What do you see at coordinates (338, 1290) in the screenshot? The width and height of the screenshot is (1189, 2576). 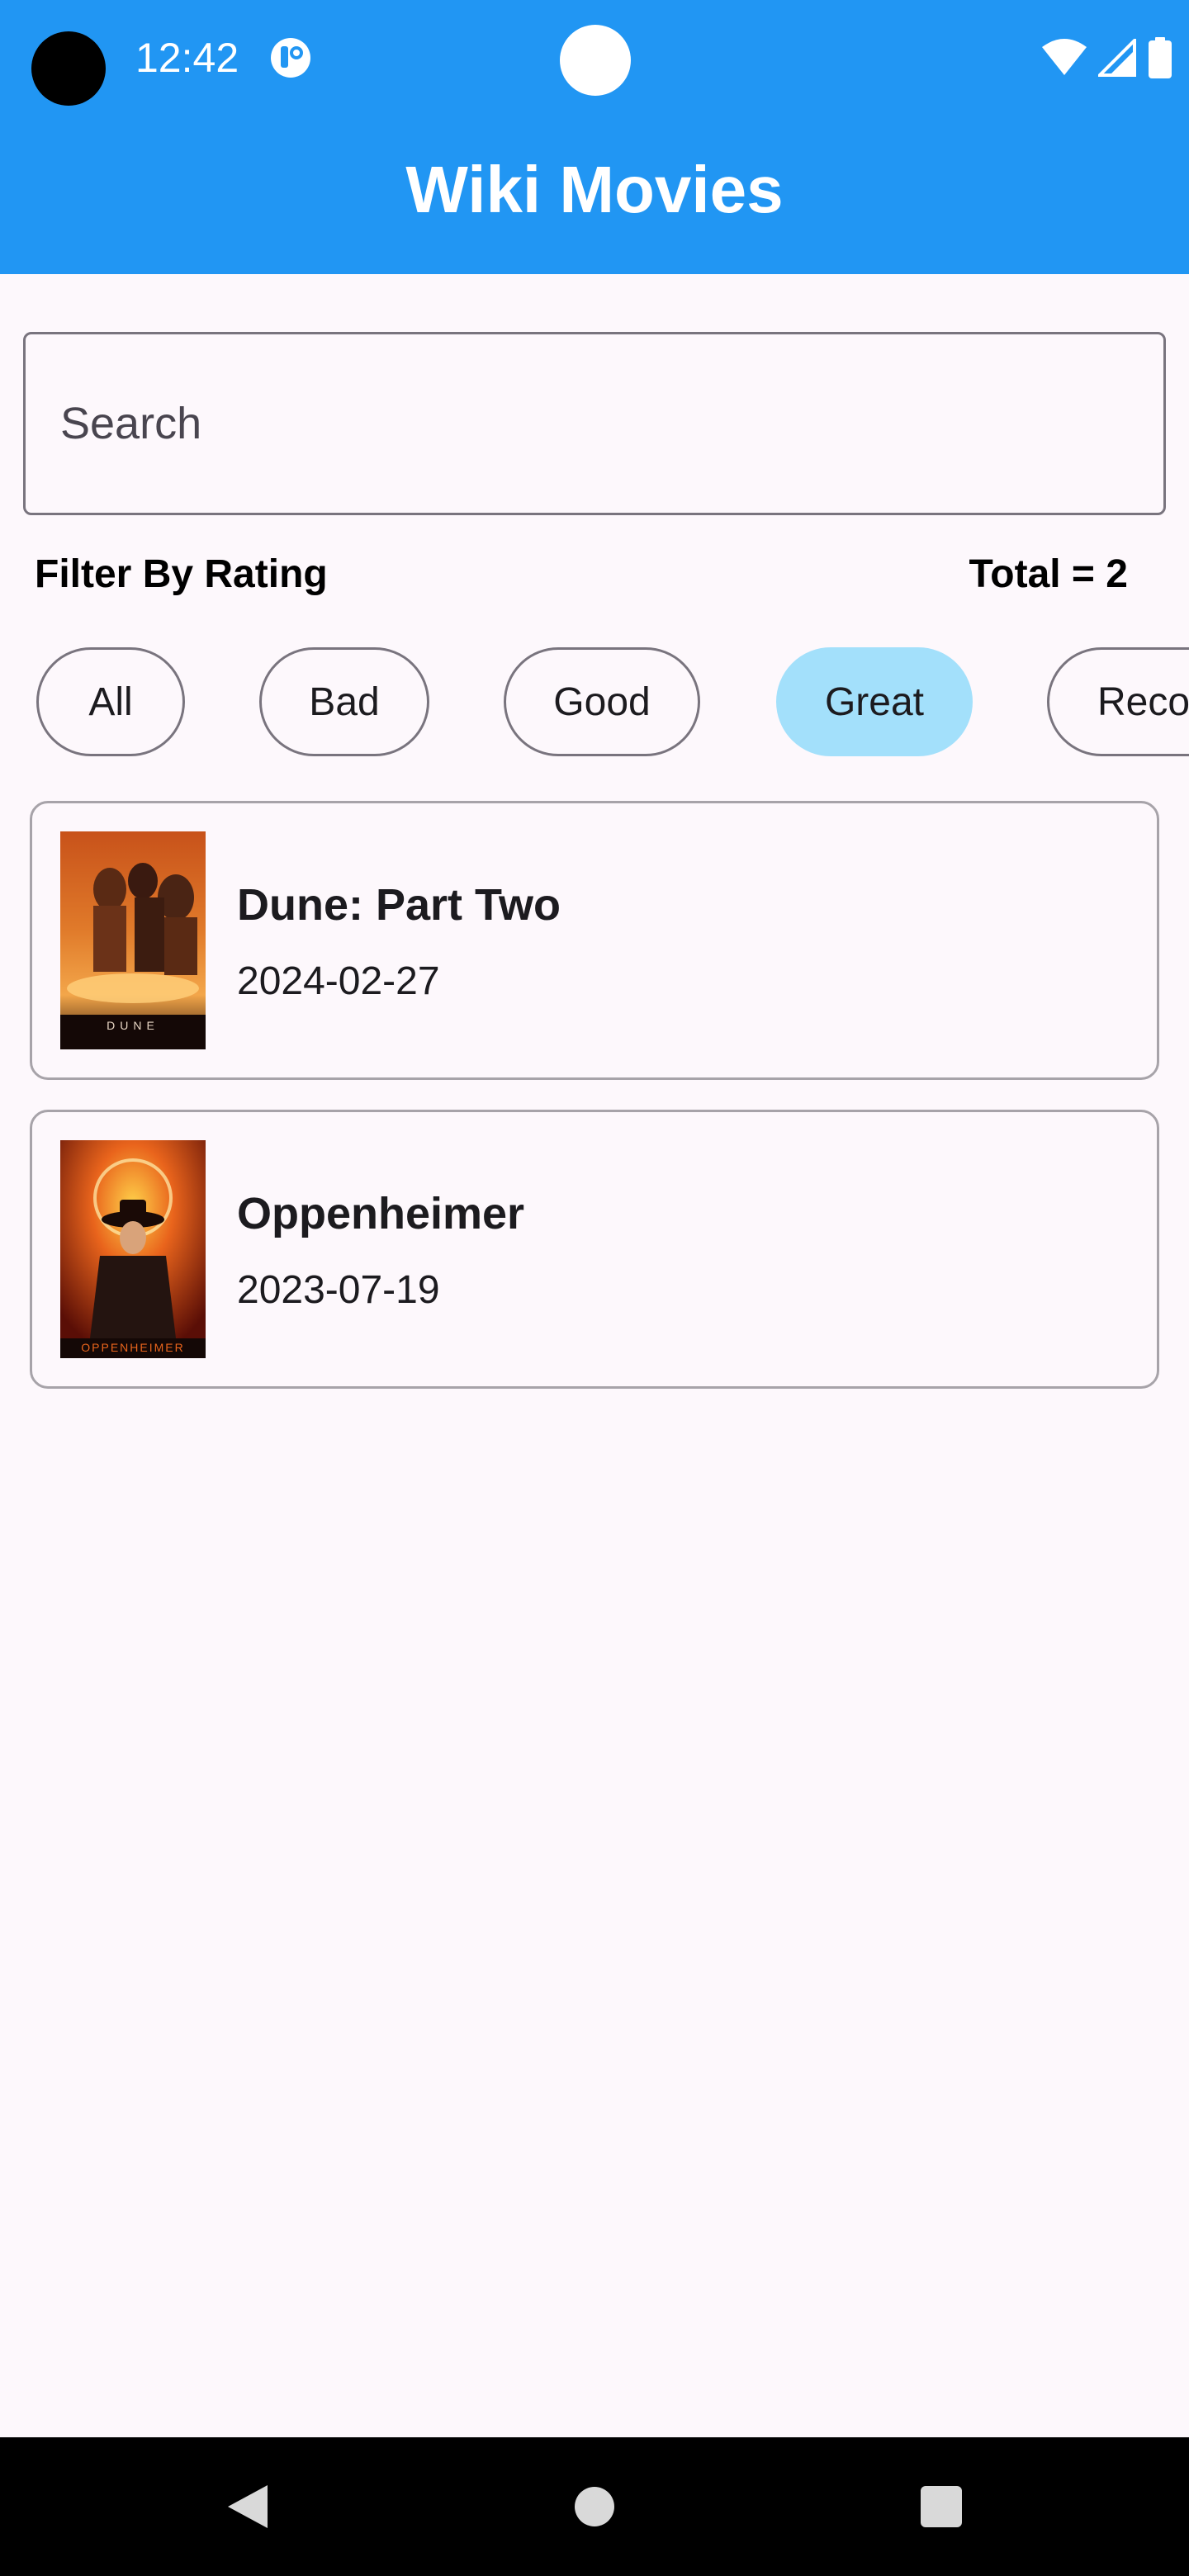 I see `movie-release-date: 2023-07-19` at bounding box center [338, 1290].